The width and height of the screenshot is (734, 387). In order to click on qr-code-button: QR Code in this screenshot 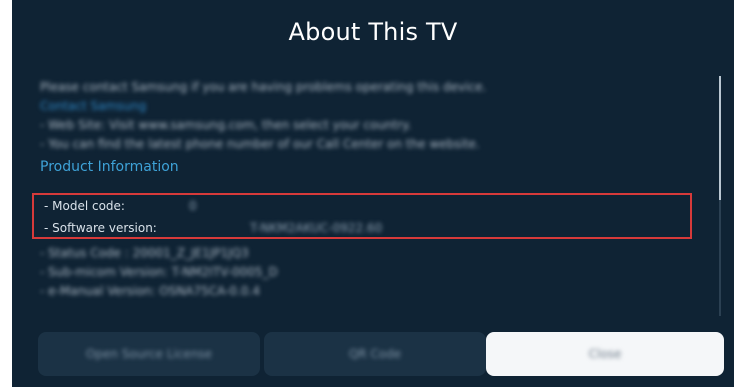, I will do `click(375, 354)`.